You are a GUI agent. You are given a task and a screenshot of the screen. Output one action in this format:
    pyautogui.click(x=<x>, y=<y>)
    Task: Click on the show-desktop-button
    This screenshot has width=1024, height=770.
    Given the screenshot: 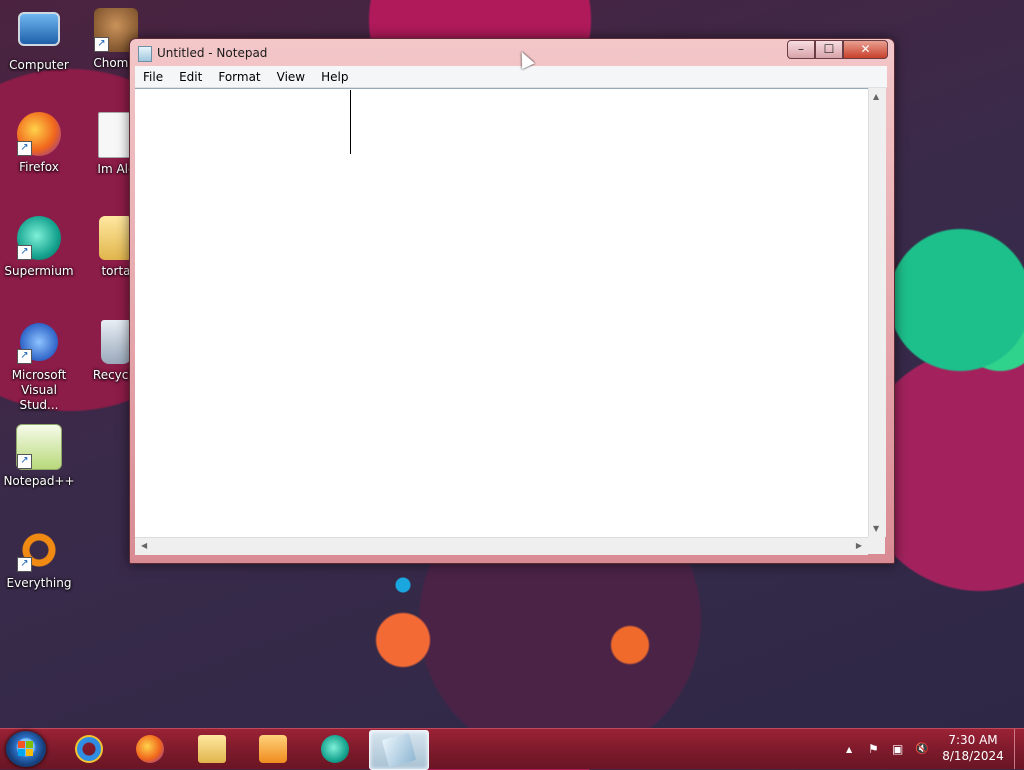 What is the action you would take?
    pyautogui.click(x=1019, y=749)
    